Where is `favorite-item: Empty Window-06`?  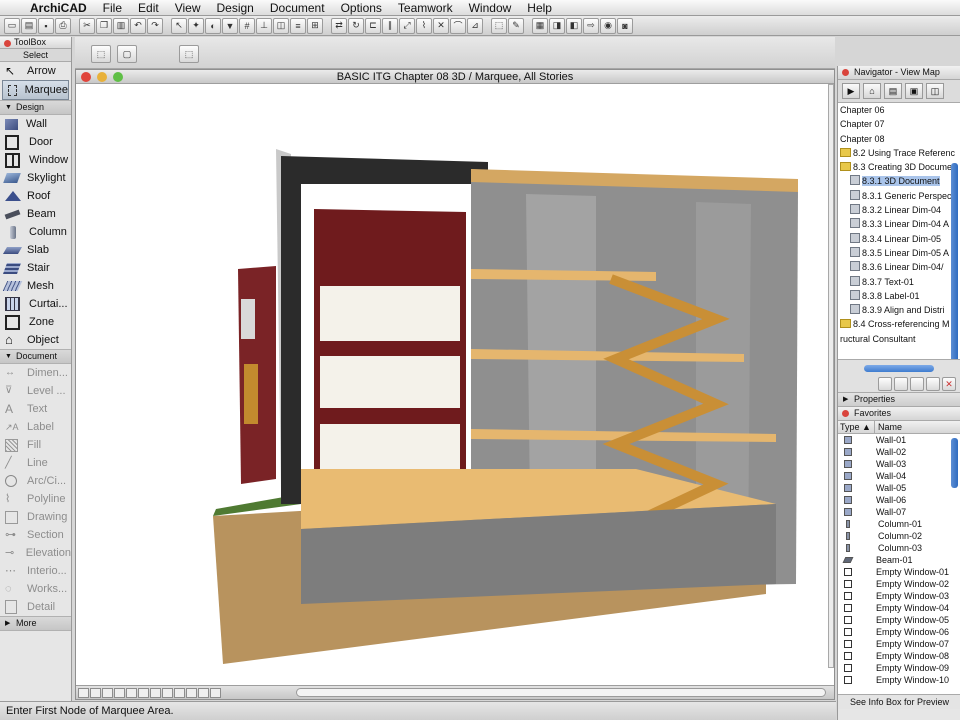
favorite-item: Empty Window-06 is located at coordinates (899, 632).